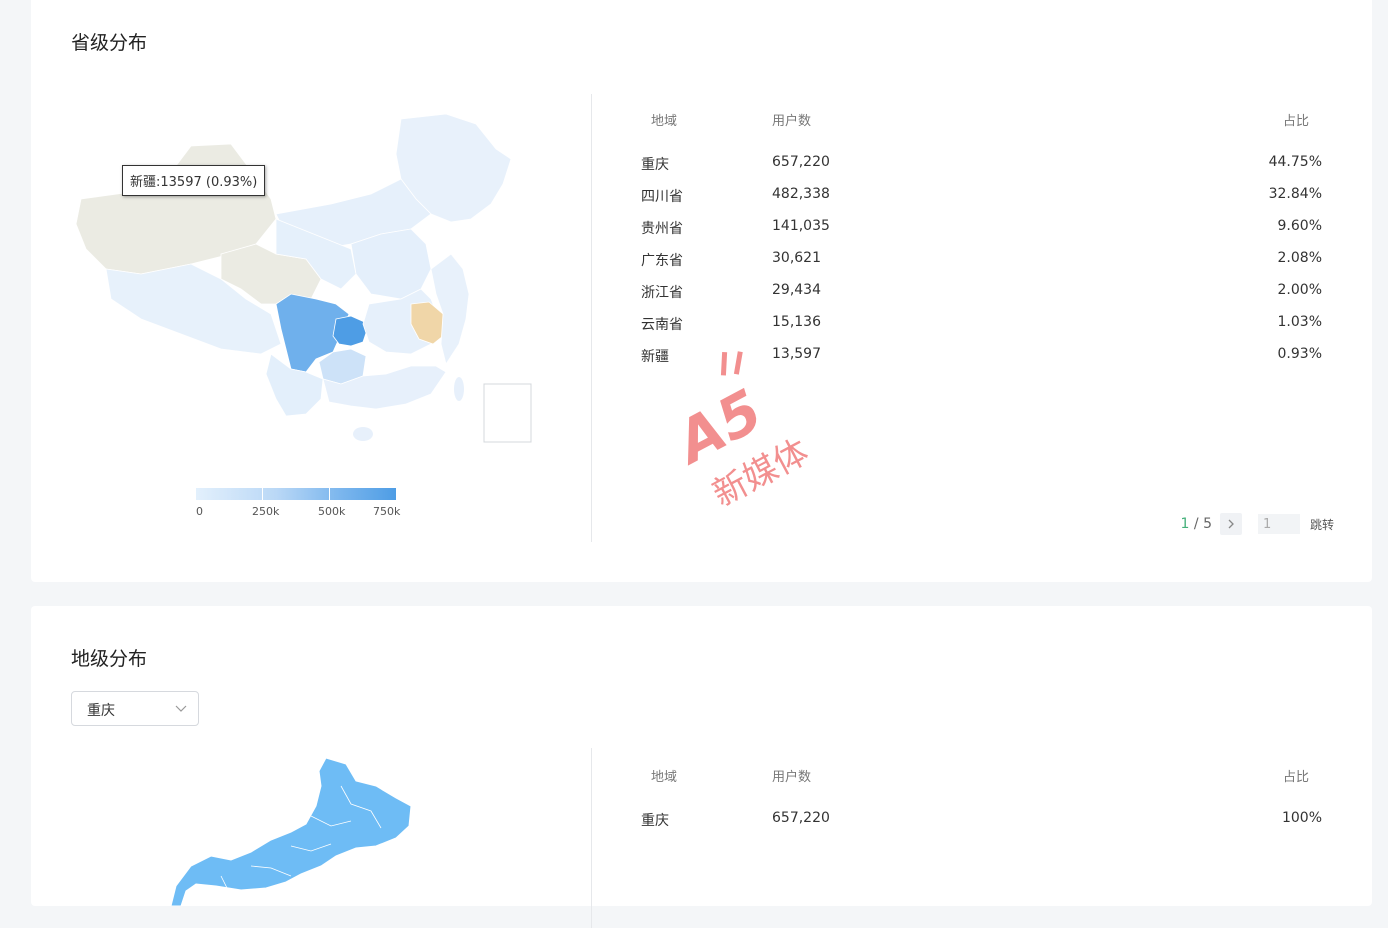 Image resolution: width=1388 pixels, height=928 pixels. I want to click on cell-ratio: 44.75%, so click(1295, 162).